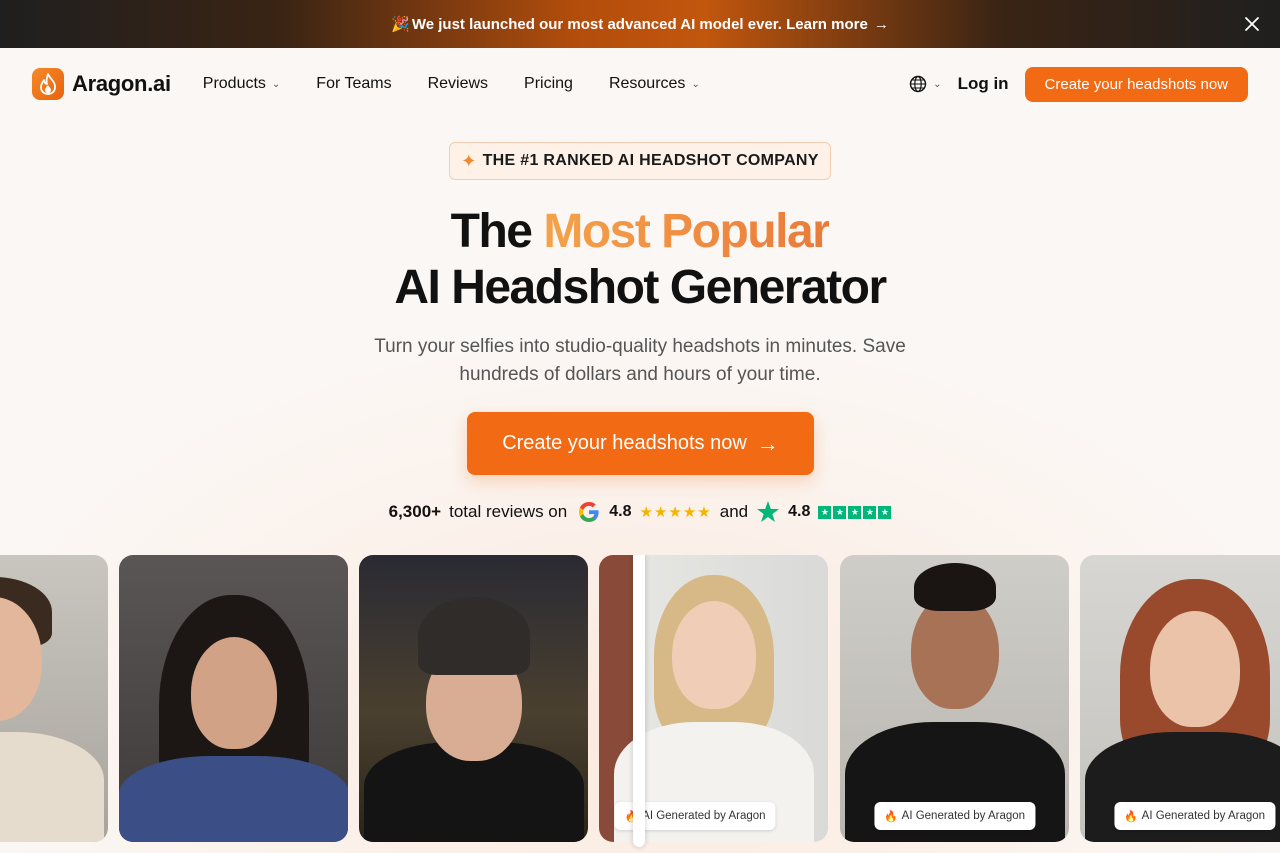 This screenshot has height=853, width=1280. Describe the element at coordinates (640, 287) in the screenshot. I see `title-line-2: AI Headshot Generator` at that location.